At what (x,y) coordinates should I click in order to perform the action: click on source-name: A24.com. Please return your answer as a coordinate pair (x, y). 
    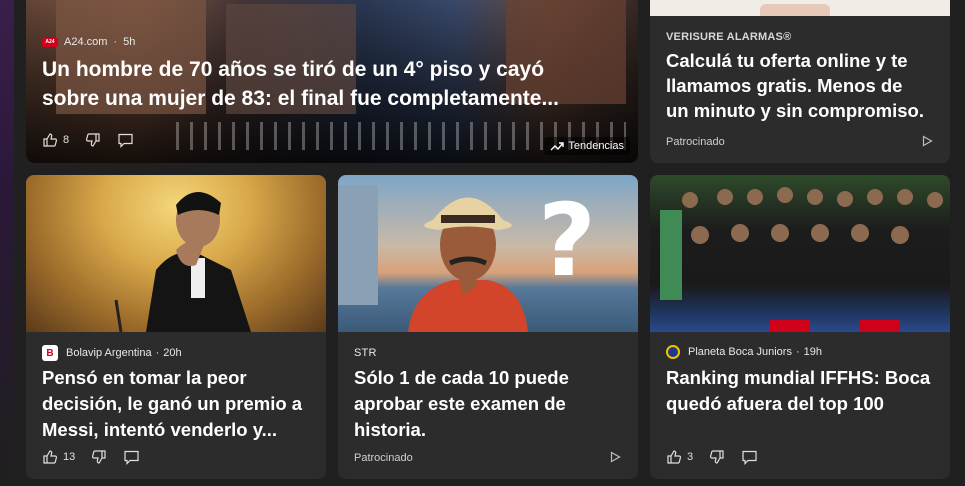
    Looking at the image, I should click on (85, 42).